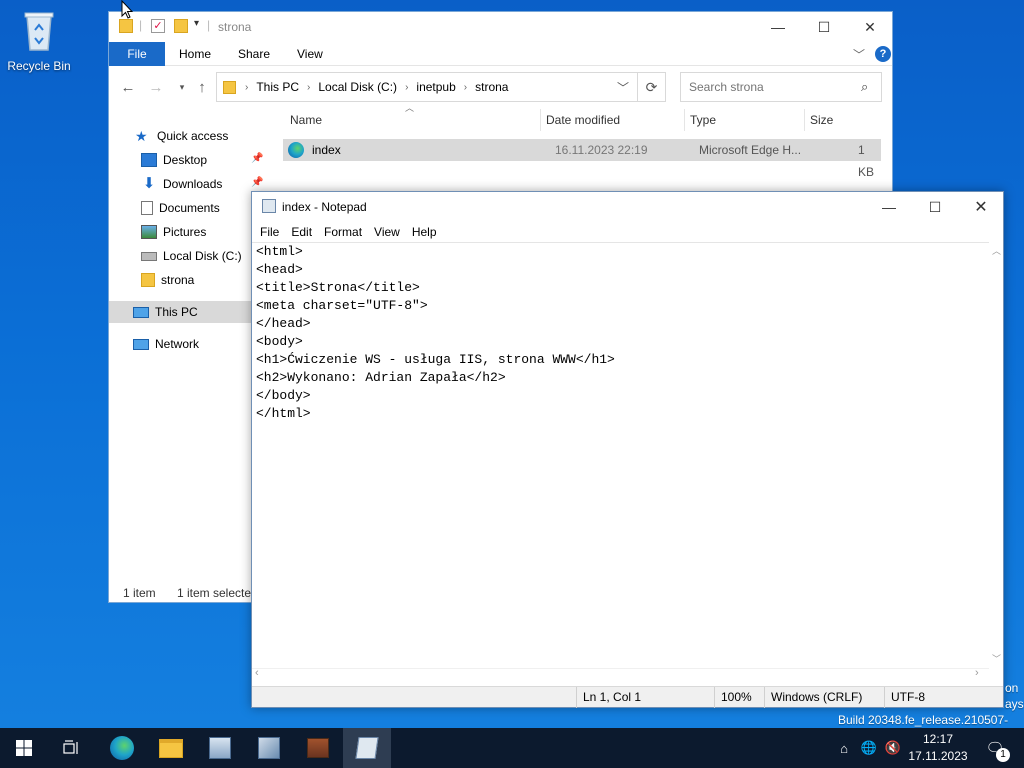 The image size is (1024, 768). What do you see at coordinates (996, 658) in the screenshot?
I see `scroll-down-icon: ﹀` at bounding box center [996, 658].